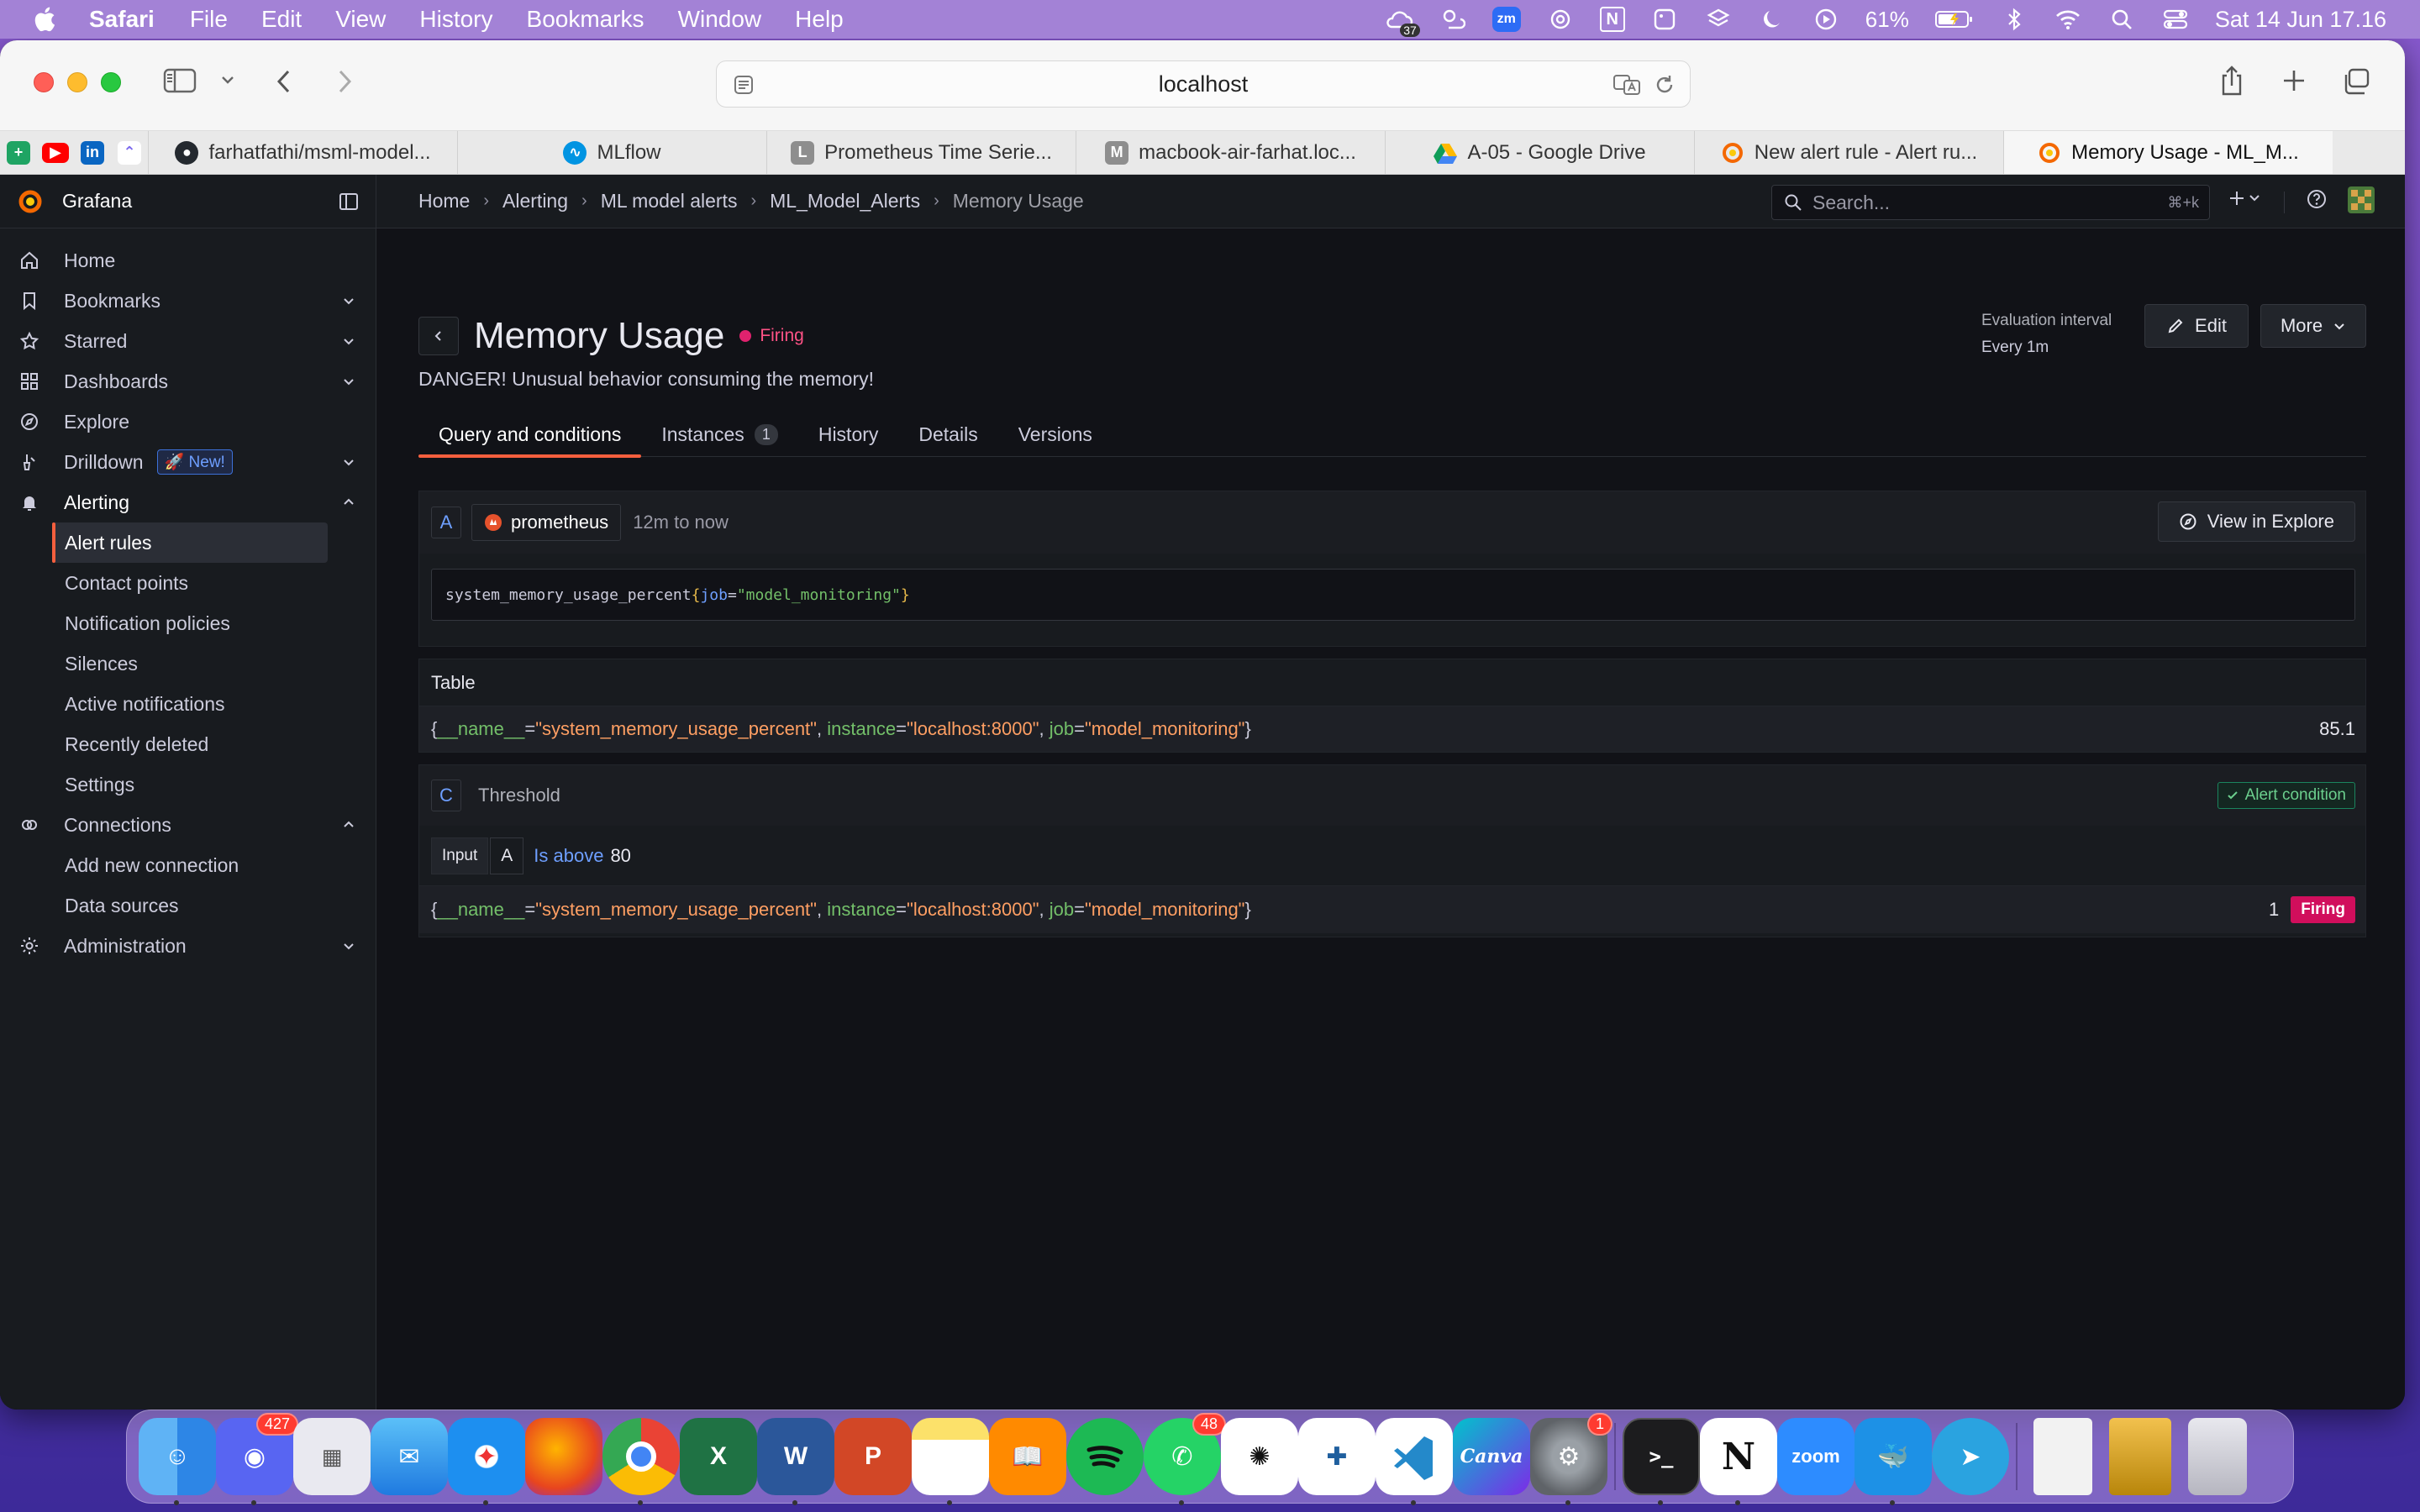  Describe the element at coordinates (1027, 1456) in the screenshot. I see `books-icon: 📖` at that location.